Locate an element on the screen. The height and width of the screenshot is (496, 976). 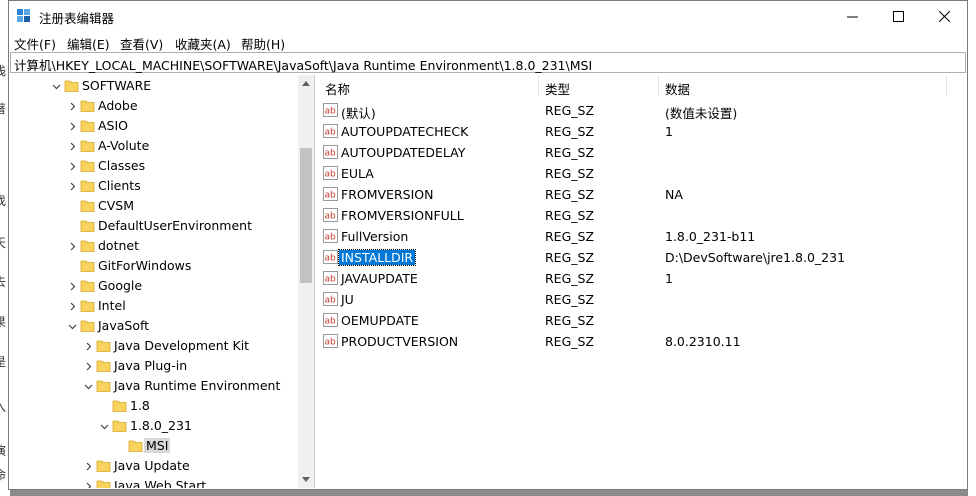
close-icon is located at coordinates (944, 16).